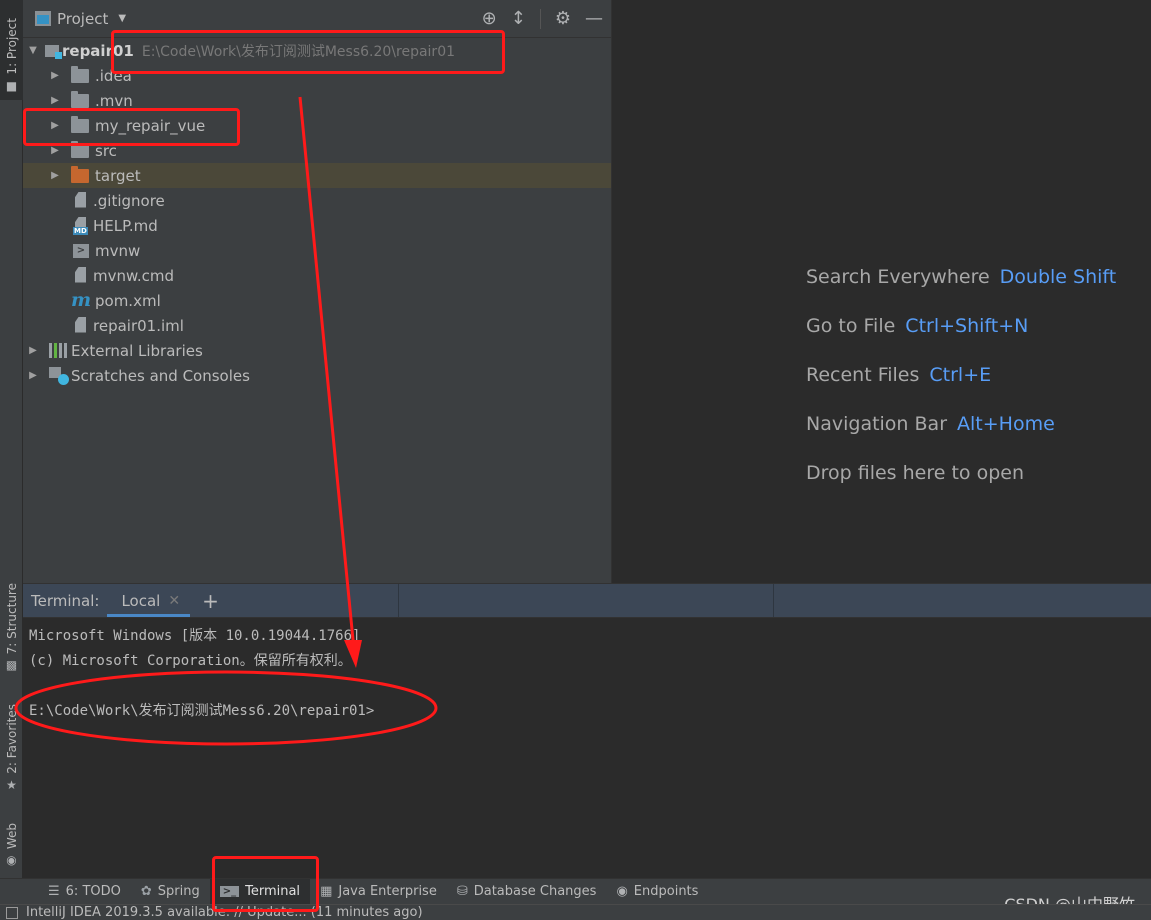 The width and height of the screenshot is (1151, 920). What do you see at coordinates (118, 175) in the screenshot?
I see `tree-item-label: target` at bounding box center [118, 175].